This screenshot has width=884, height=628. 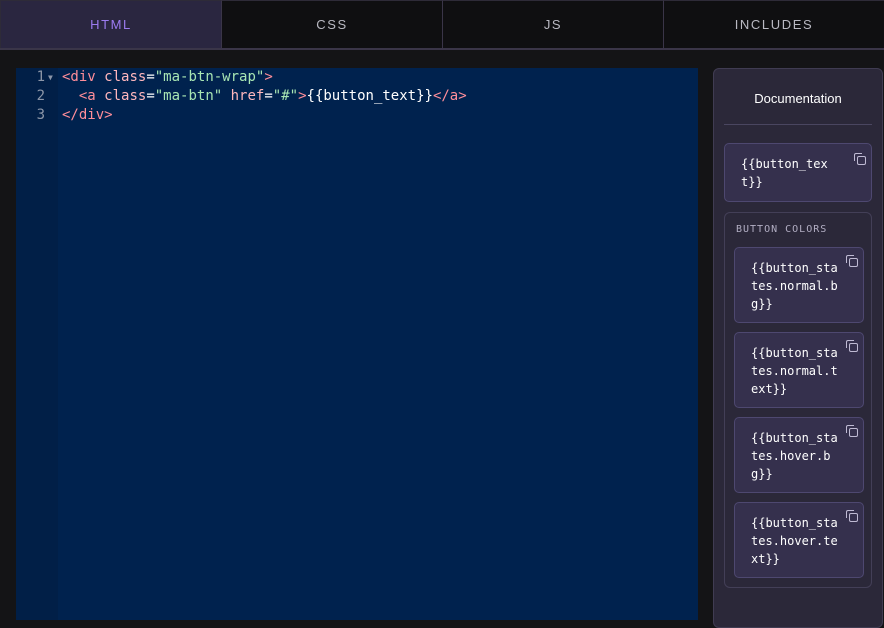 I want to click on code-token: "ma-btn-wrap", so click(x=209, y=77).